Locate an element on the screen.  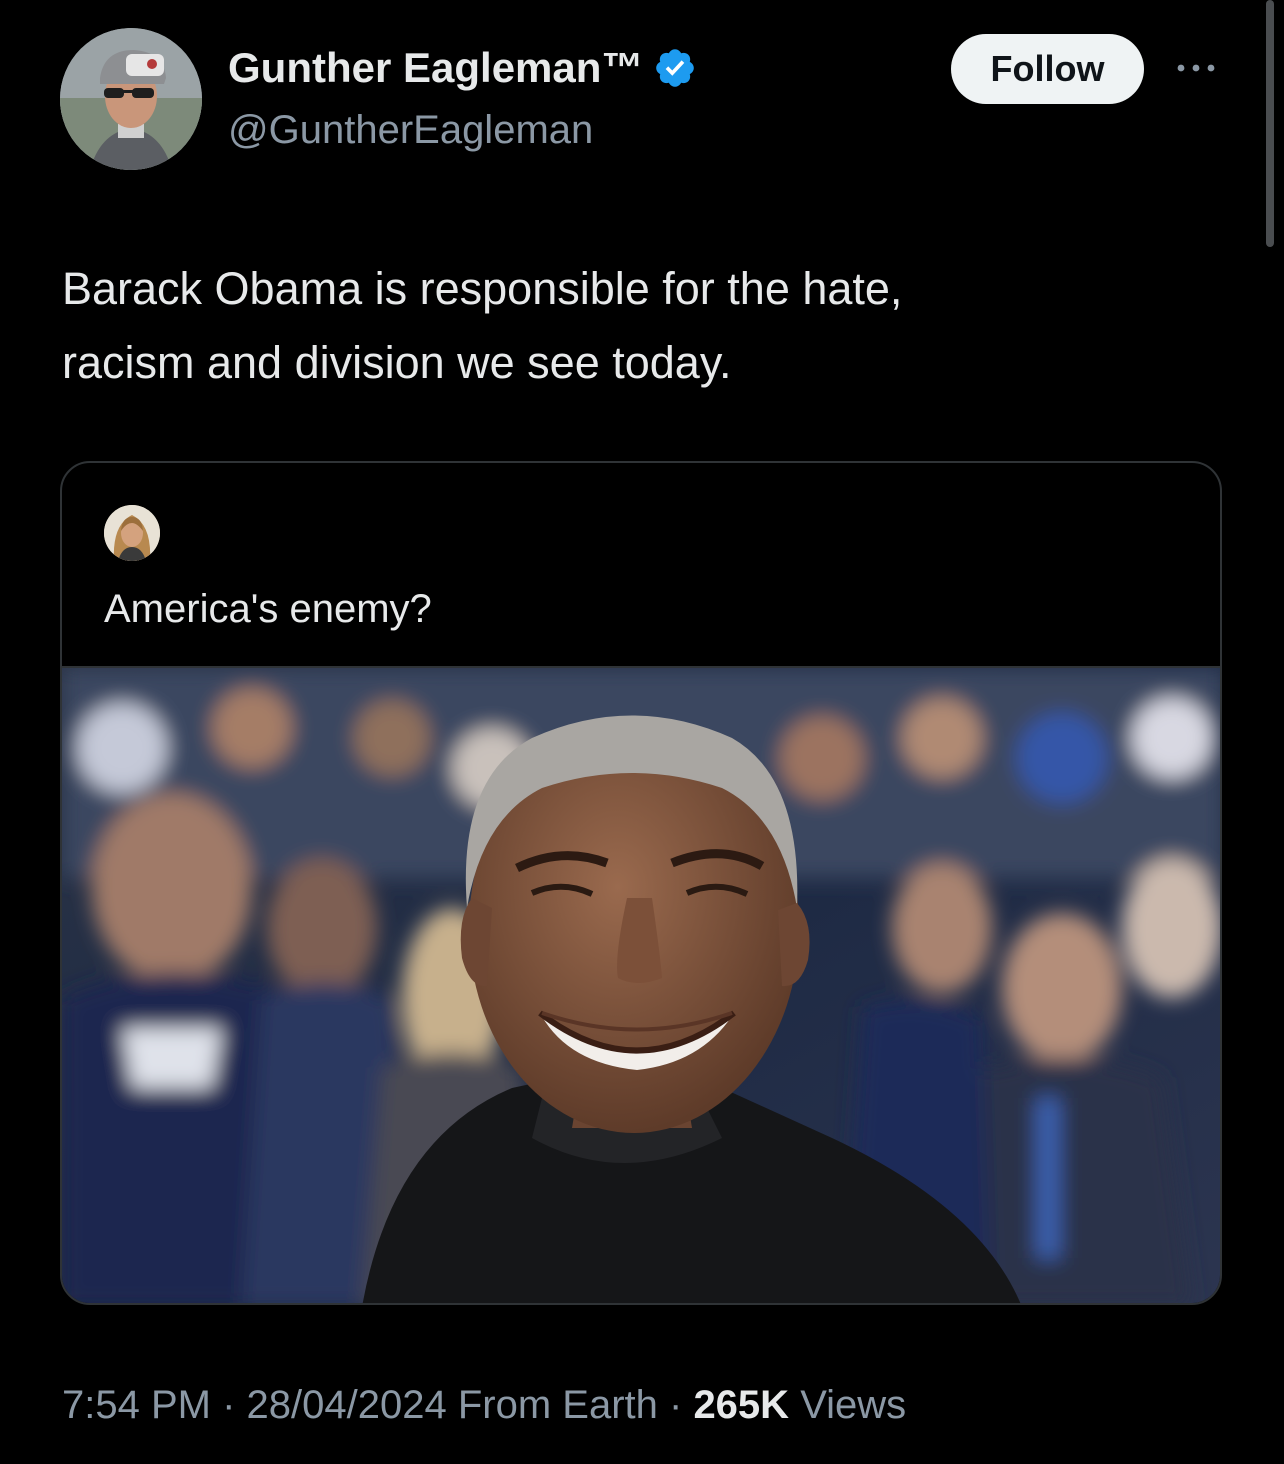
author-handle: @GuntherEagleman is located at coordinates (410, 130).